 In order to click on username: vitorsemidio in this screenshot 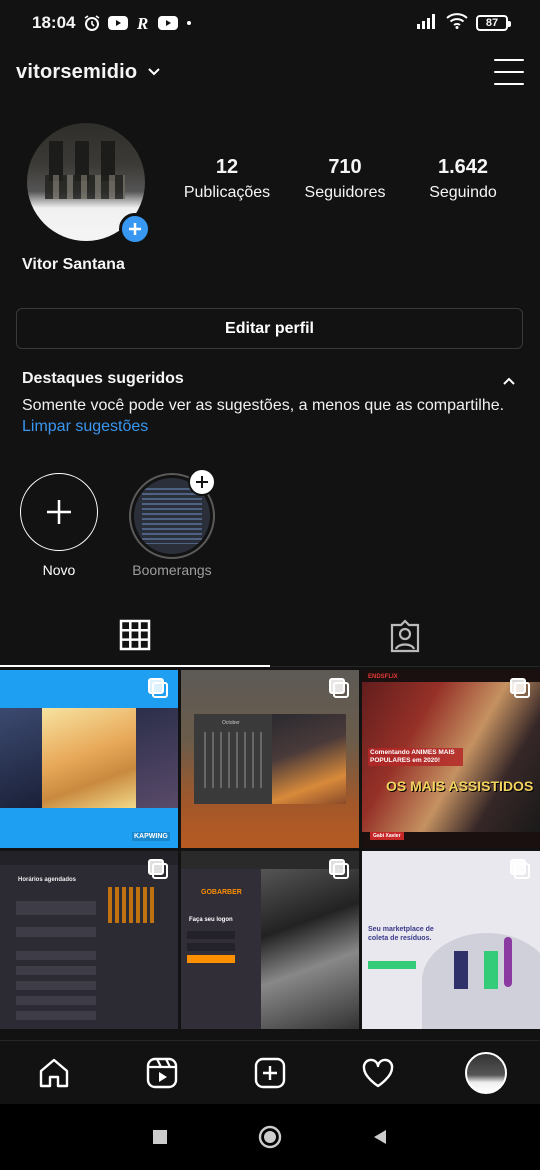, I will do `click(76, 72)`.